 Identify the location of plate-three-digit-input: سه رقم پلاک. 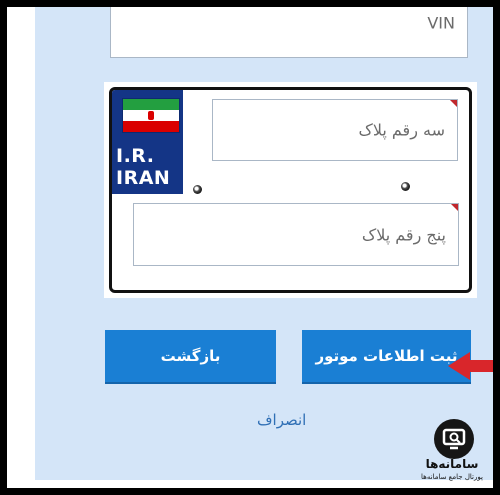
(335, 130).